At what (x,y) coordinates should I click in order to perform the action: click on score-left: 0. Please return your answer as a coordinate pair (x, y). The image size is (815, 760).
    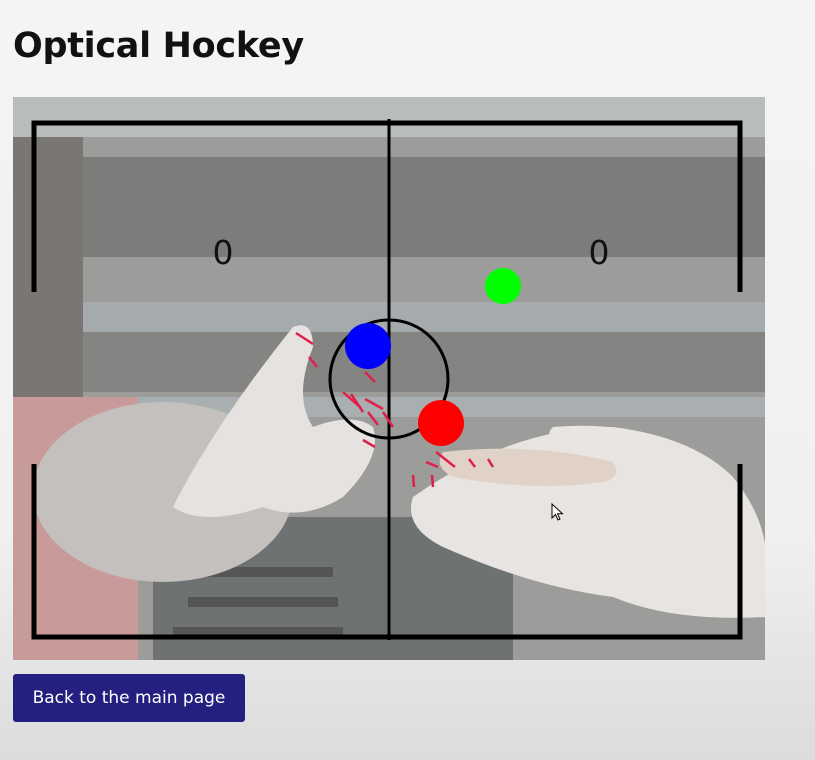
    Looking at the image, I should click on (223, 252).